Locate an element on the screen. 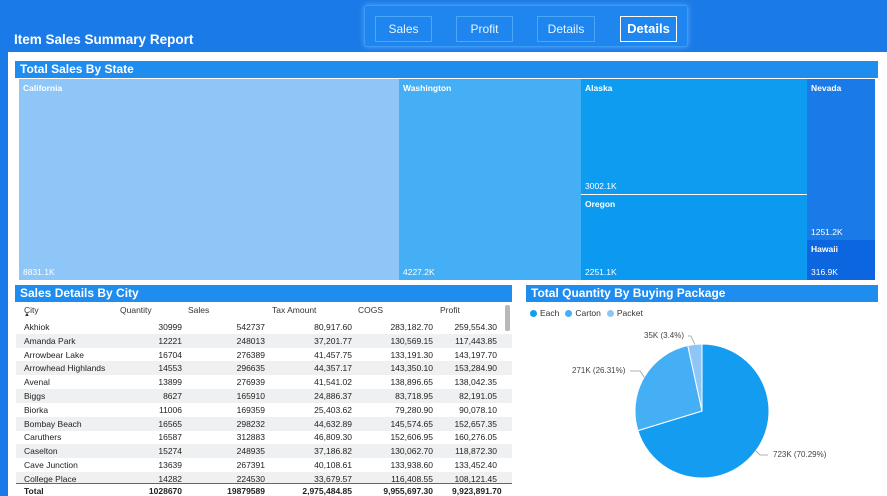  table-cell: 130,062.70 is located at coordinates (411, 451).